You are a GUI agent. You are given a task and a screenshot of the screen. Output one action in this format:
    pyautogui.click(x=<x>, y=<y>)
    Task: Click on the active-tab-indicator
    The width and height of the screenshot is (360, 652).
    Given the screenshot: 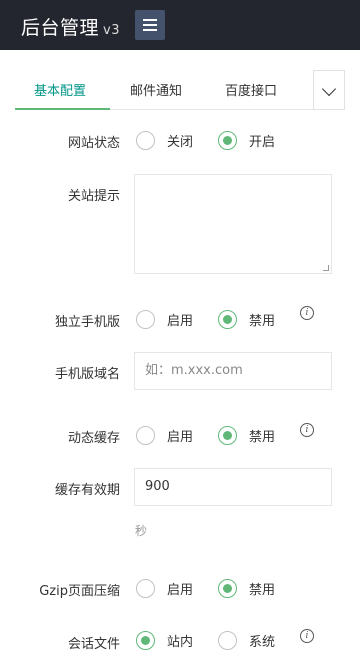 What is the action you would take?
    pyautogui.click(x=62, y=109)
    